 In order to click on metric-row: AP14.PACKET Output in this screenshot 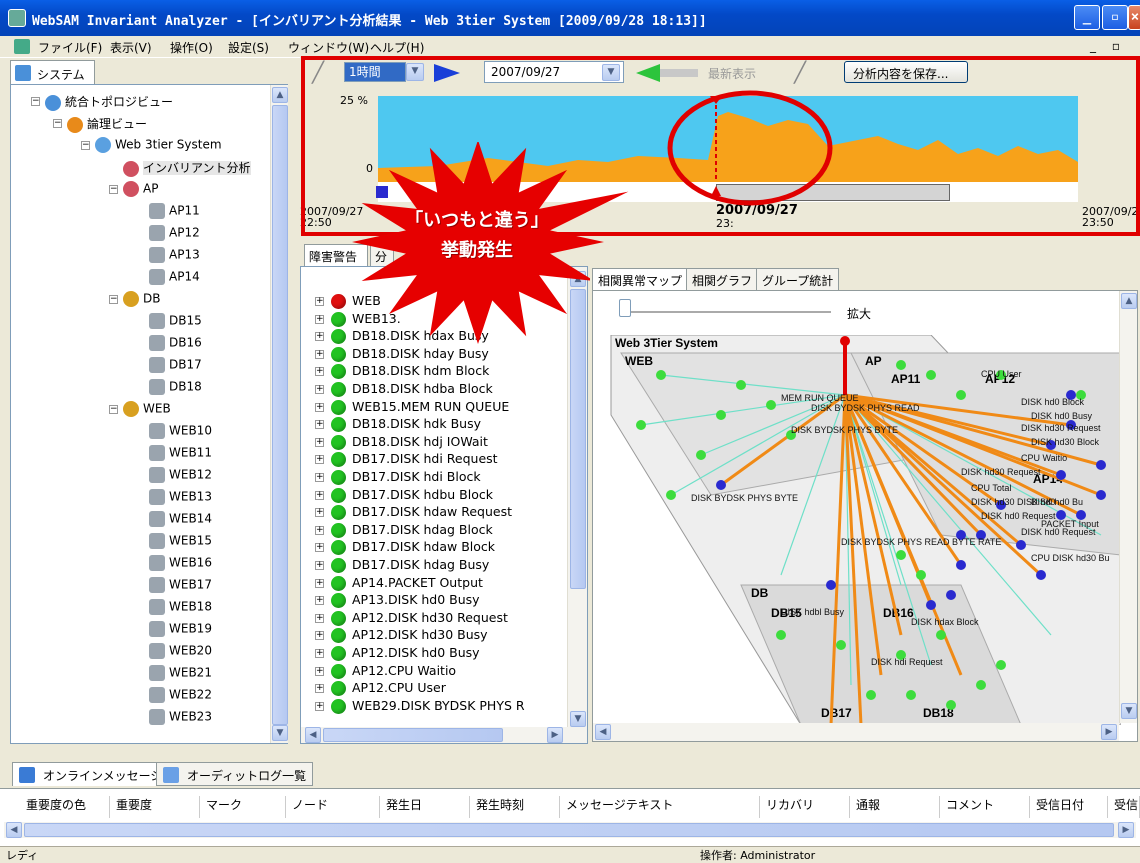, I will do `click(407, 584)`.